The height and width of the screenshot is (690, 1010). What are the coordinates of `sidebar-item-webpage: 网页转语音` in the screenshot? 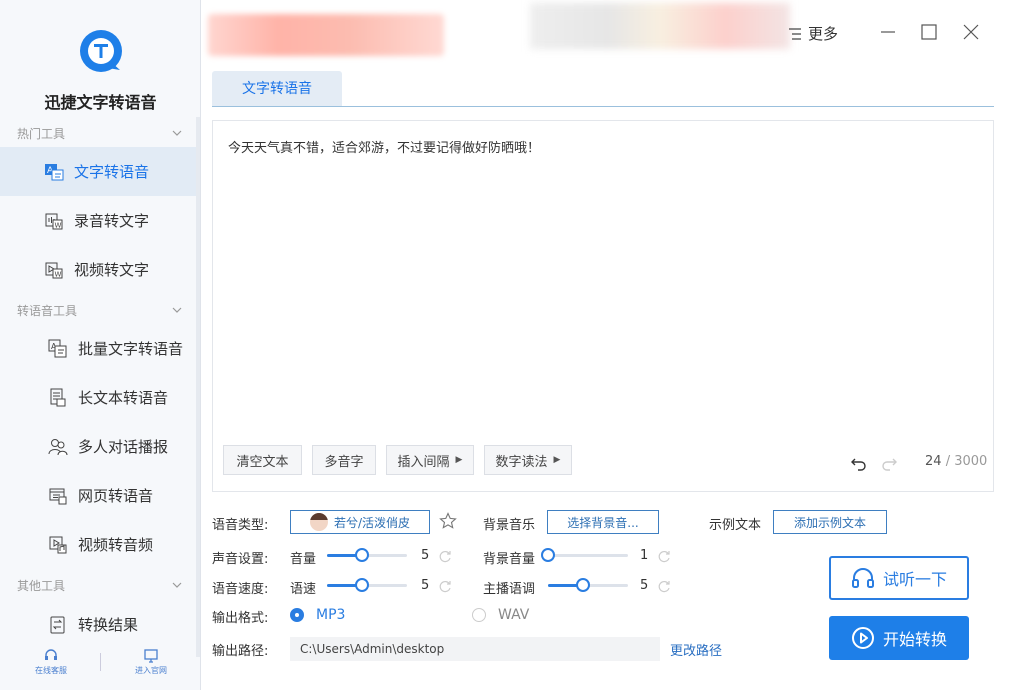 It's located at (98, 495).